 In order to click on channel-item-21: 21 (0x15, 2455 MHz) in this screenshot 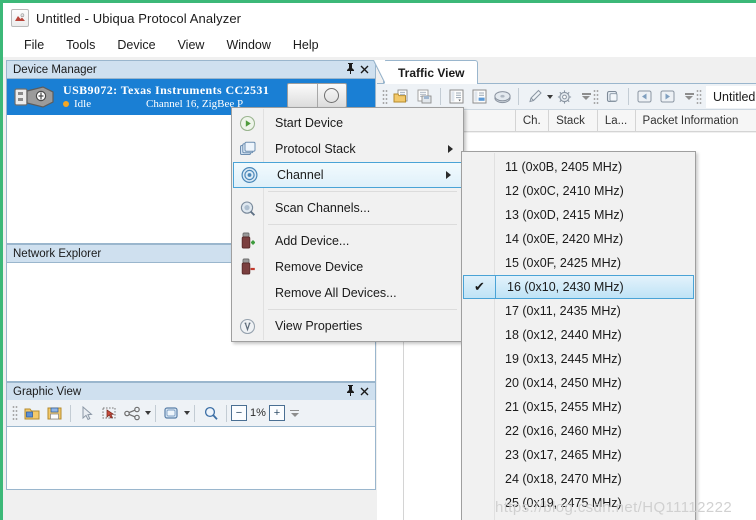, I will do `click(578, 407)`.